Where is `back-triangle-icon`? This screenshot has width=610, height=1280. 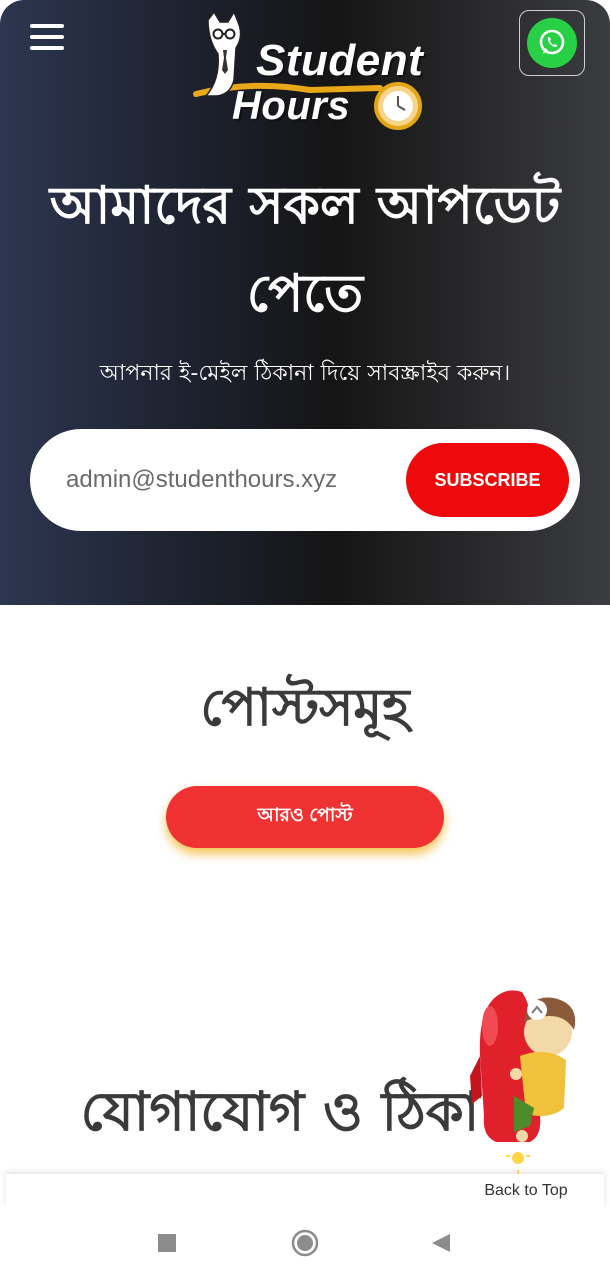 back-triangle-icon is located at coordinates (441, 1245).